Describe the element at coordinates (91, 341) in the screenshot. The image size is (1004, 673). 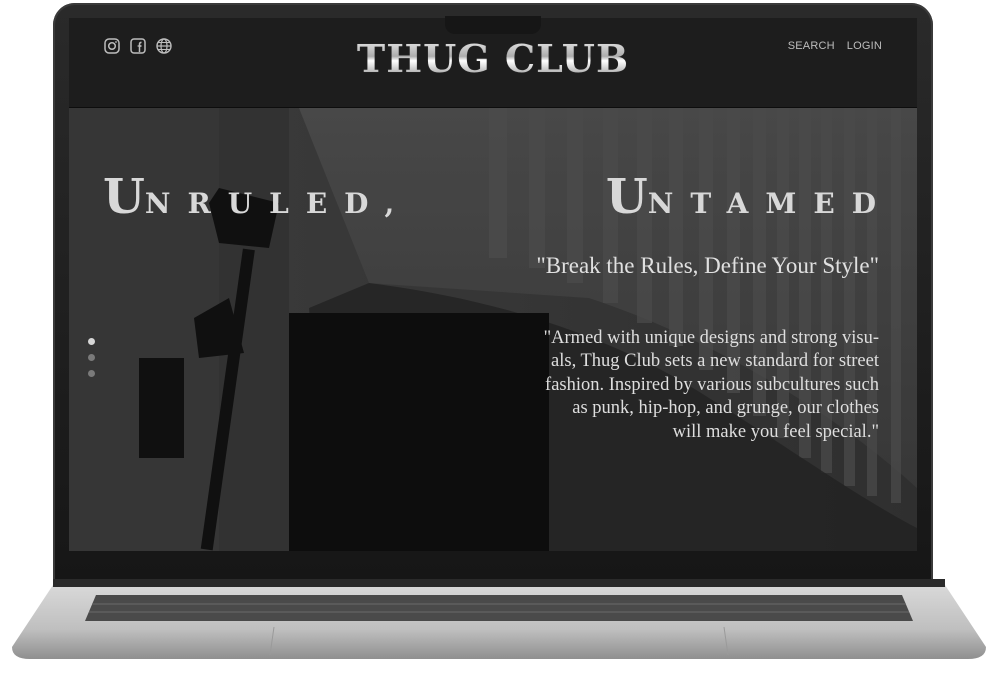
I see `slide-dot-active` at that location.